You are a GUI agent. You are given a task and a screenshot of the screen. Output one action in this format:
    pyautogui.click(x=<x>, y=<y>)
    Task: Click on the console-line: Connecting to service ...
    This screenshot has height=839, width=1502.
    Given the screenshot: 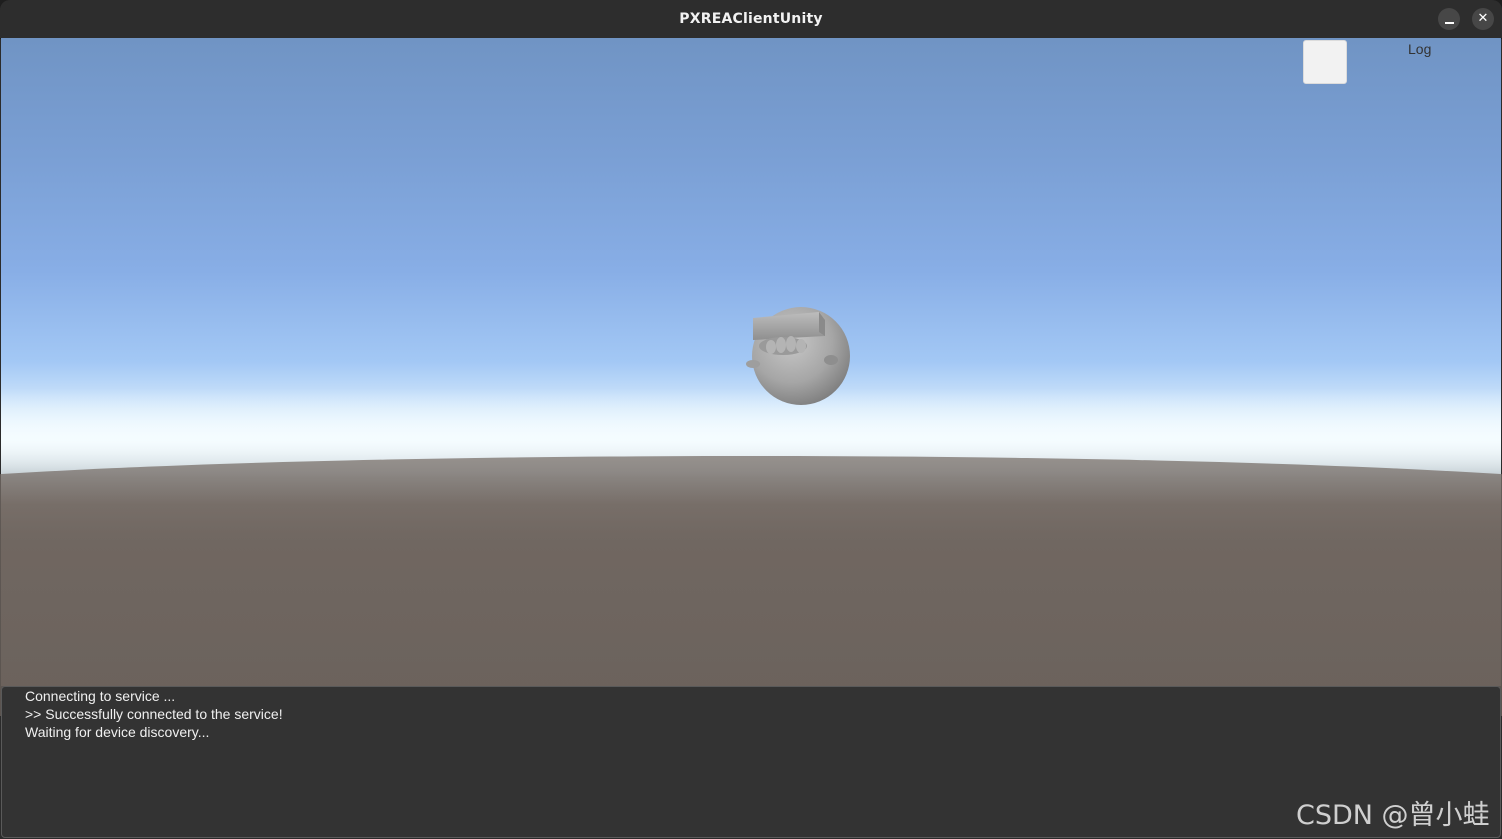 What is the action you would take?
    pyautogui.click(x=100, y=696)
    